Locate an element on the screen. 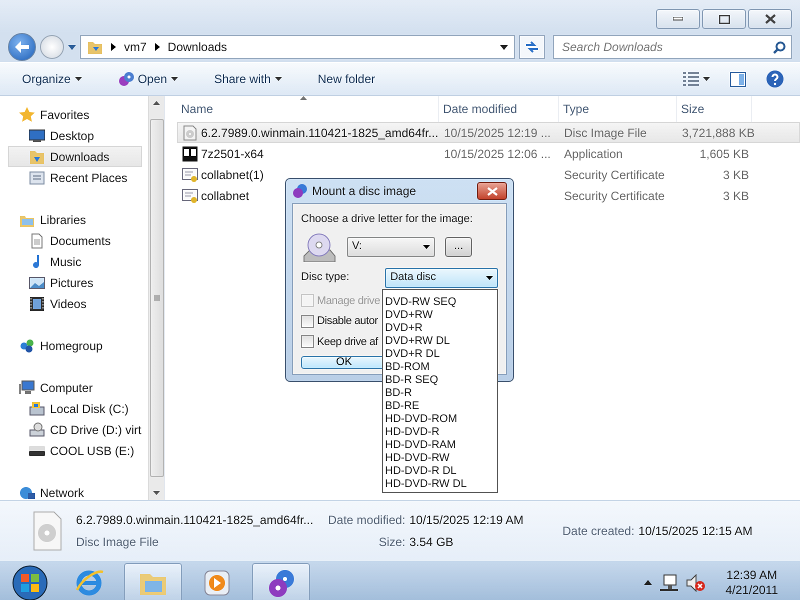 The height and width of the screenshot is (600, 800). checkbox-label: Disable autor is located at coordinates (347, 321).